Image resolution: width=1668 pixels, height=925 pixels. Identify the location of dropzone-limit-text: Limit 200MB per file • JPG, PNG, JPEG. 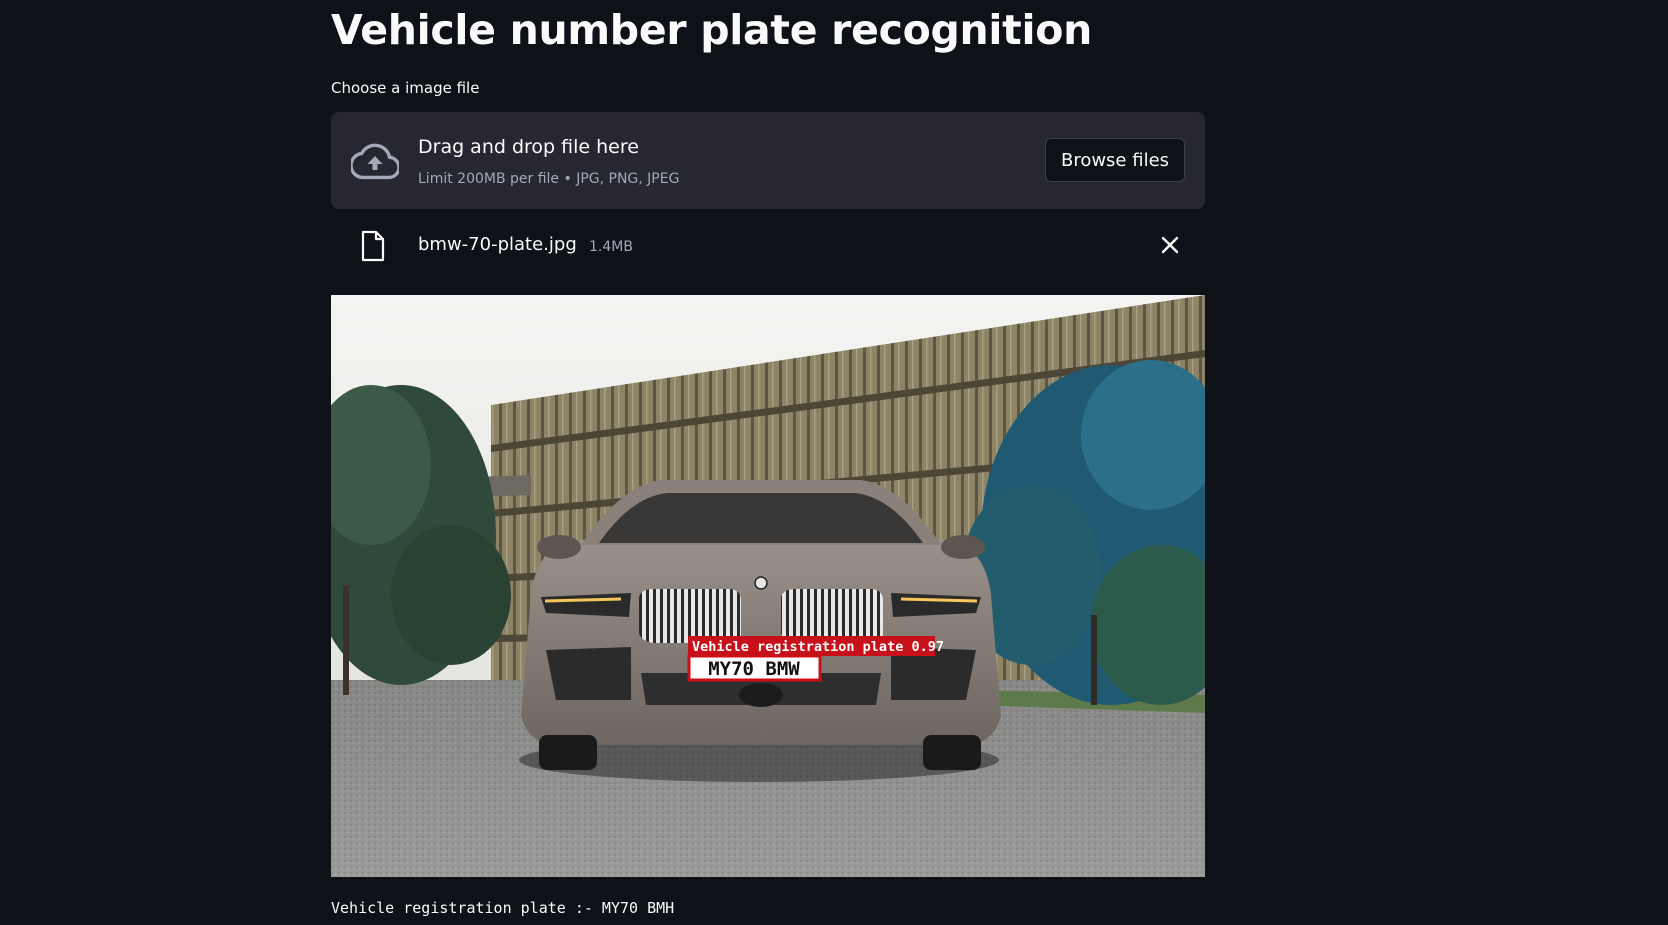
(549, 179).